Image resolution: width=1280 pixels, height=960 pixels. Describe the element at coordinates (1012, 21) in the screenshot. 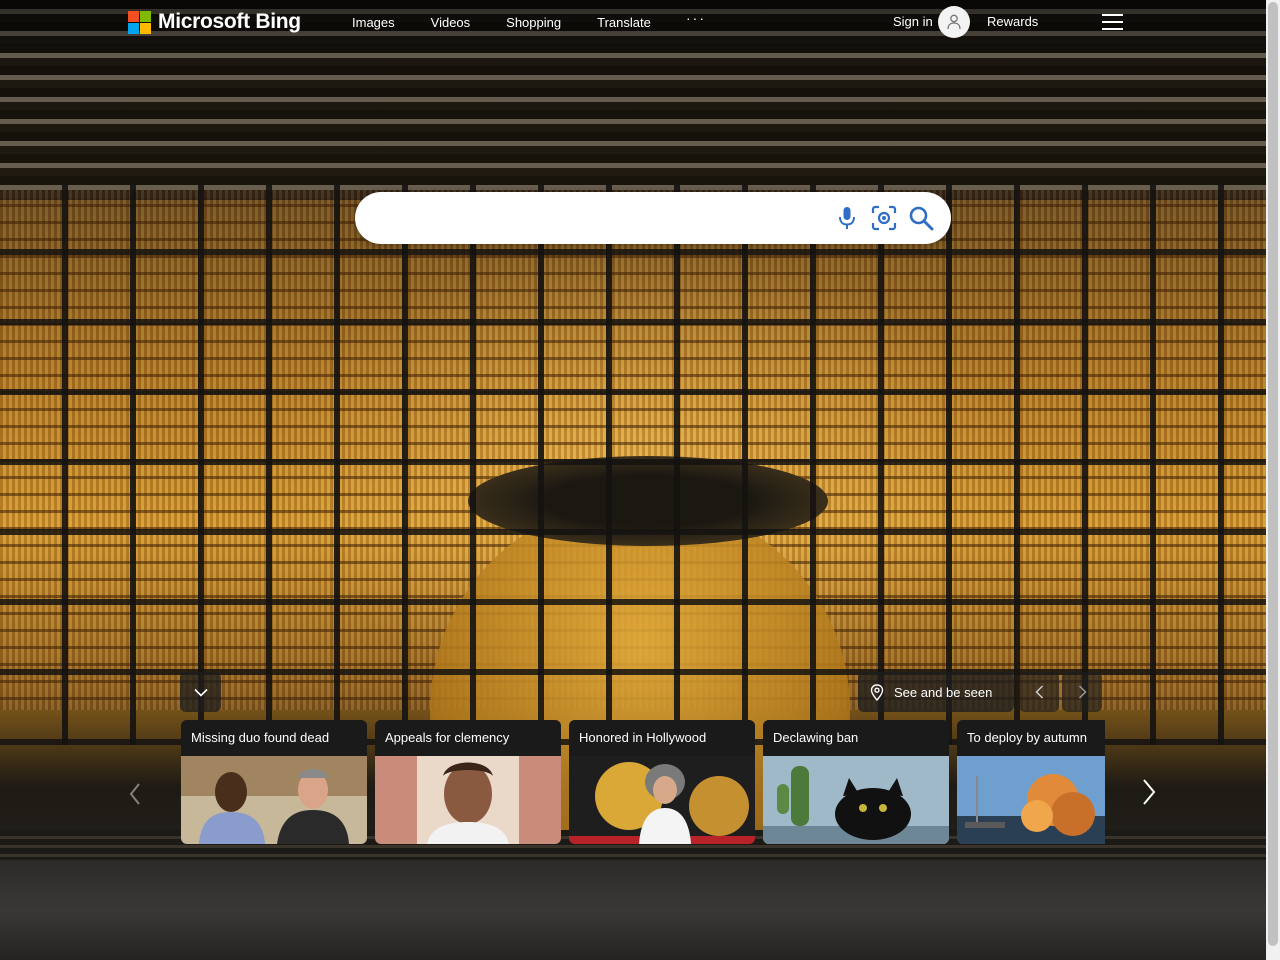

I see `rewards-link: Rewards` at that location.